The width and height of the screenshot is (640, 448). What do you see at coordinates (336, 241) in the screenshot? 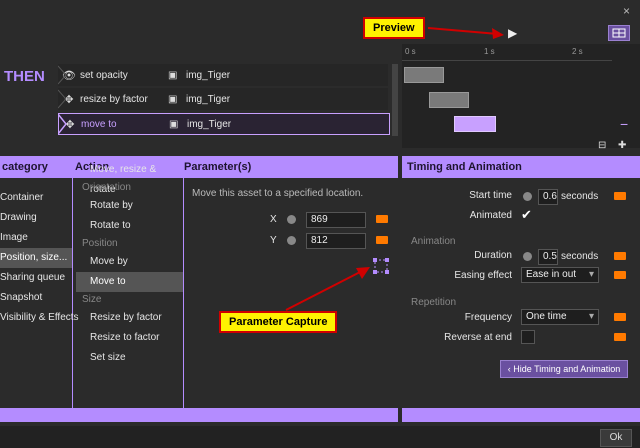
I see `y-input: 812` at bounding box center [336, 241].